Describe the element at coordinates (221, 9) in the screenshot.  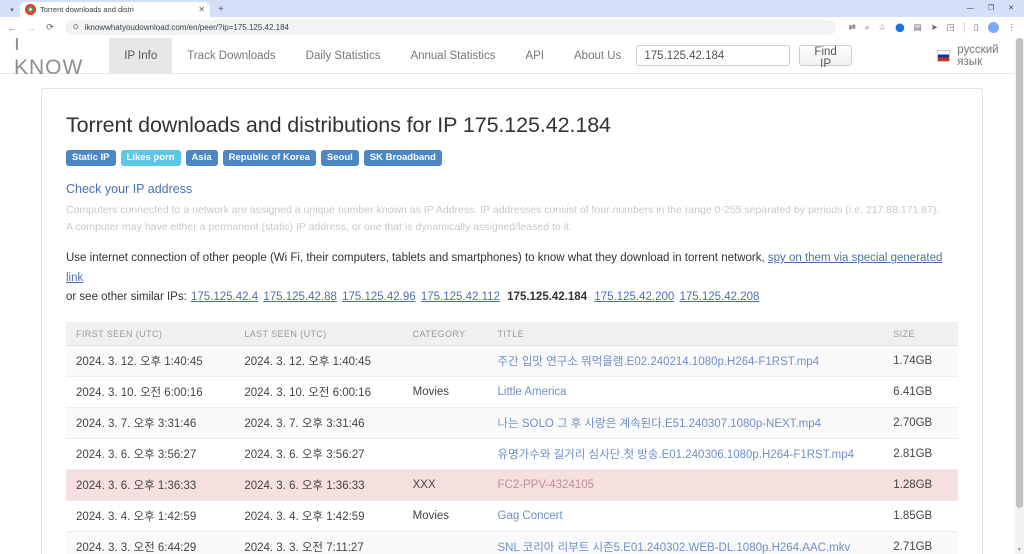
I see `new-tab-icon: +` at that location.